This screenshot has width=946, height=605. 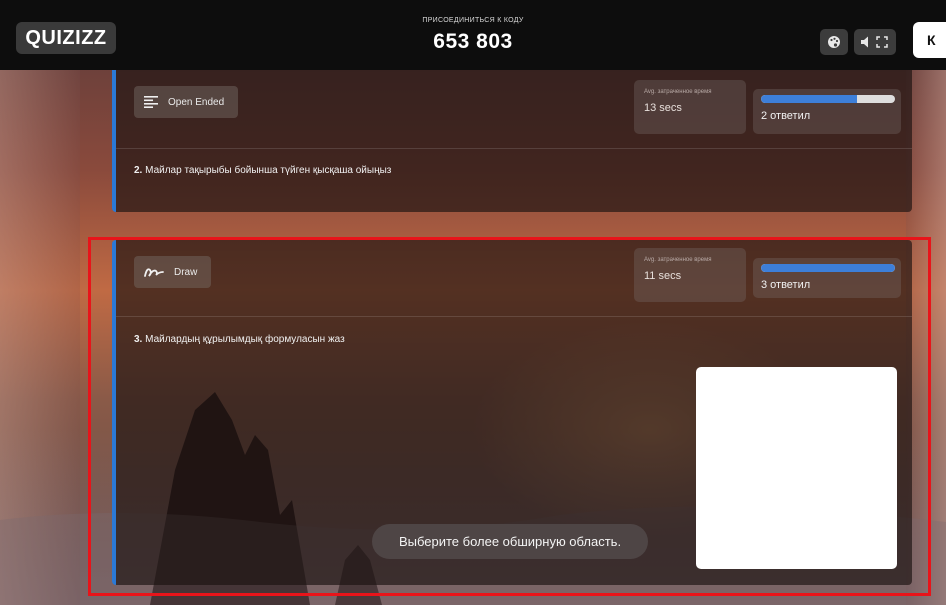 What do you see at coordinates (690, 275) in the screenshot?
I see `avg-time-stat: Avg. затраченное время 11 secs` at bounding box center [690, 275].